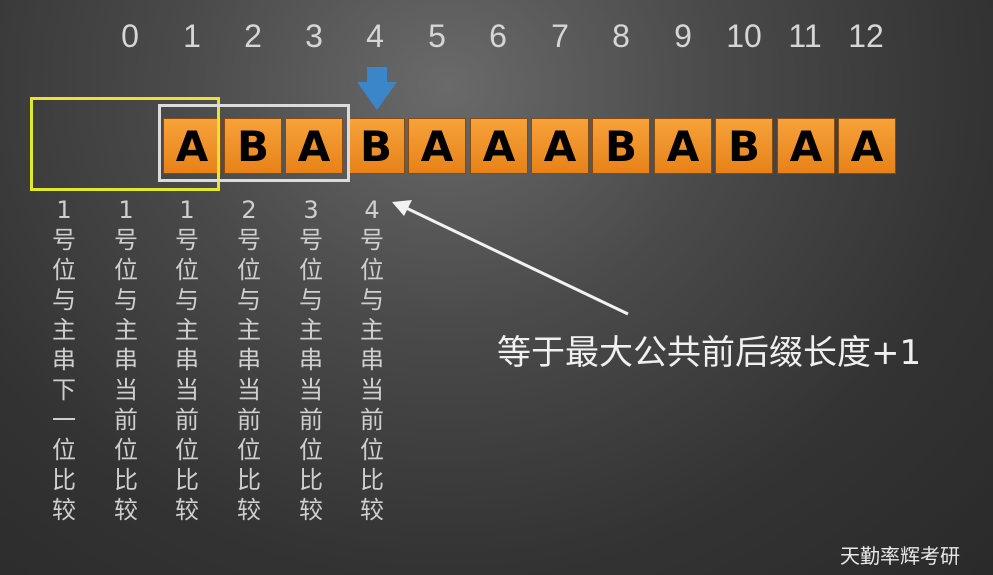 Image resolution: width=993 pixels, height=575 pixels. What do you see at coordinates (254, 143) in the screenshot?
I see `suffix-highlight-box` at bounding box center [254, 143].